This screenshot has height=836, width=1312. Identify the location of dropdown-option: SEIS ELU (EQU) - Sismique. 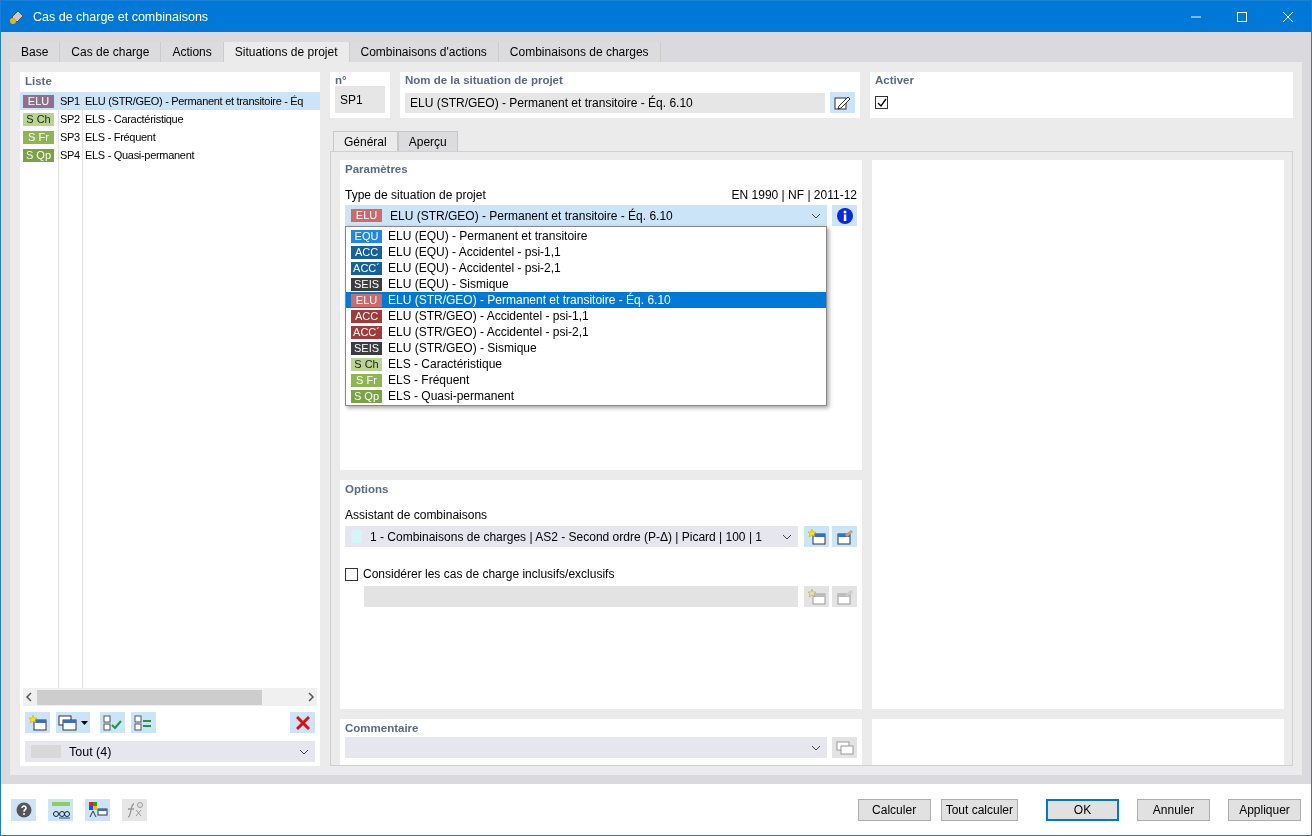
(586, 284).